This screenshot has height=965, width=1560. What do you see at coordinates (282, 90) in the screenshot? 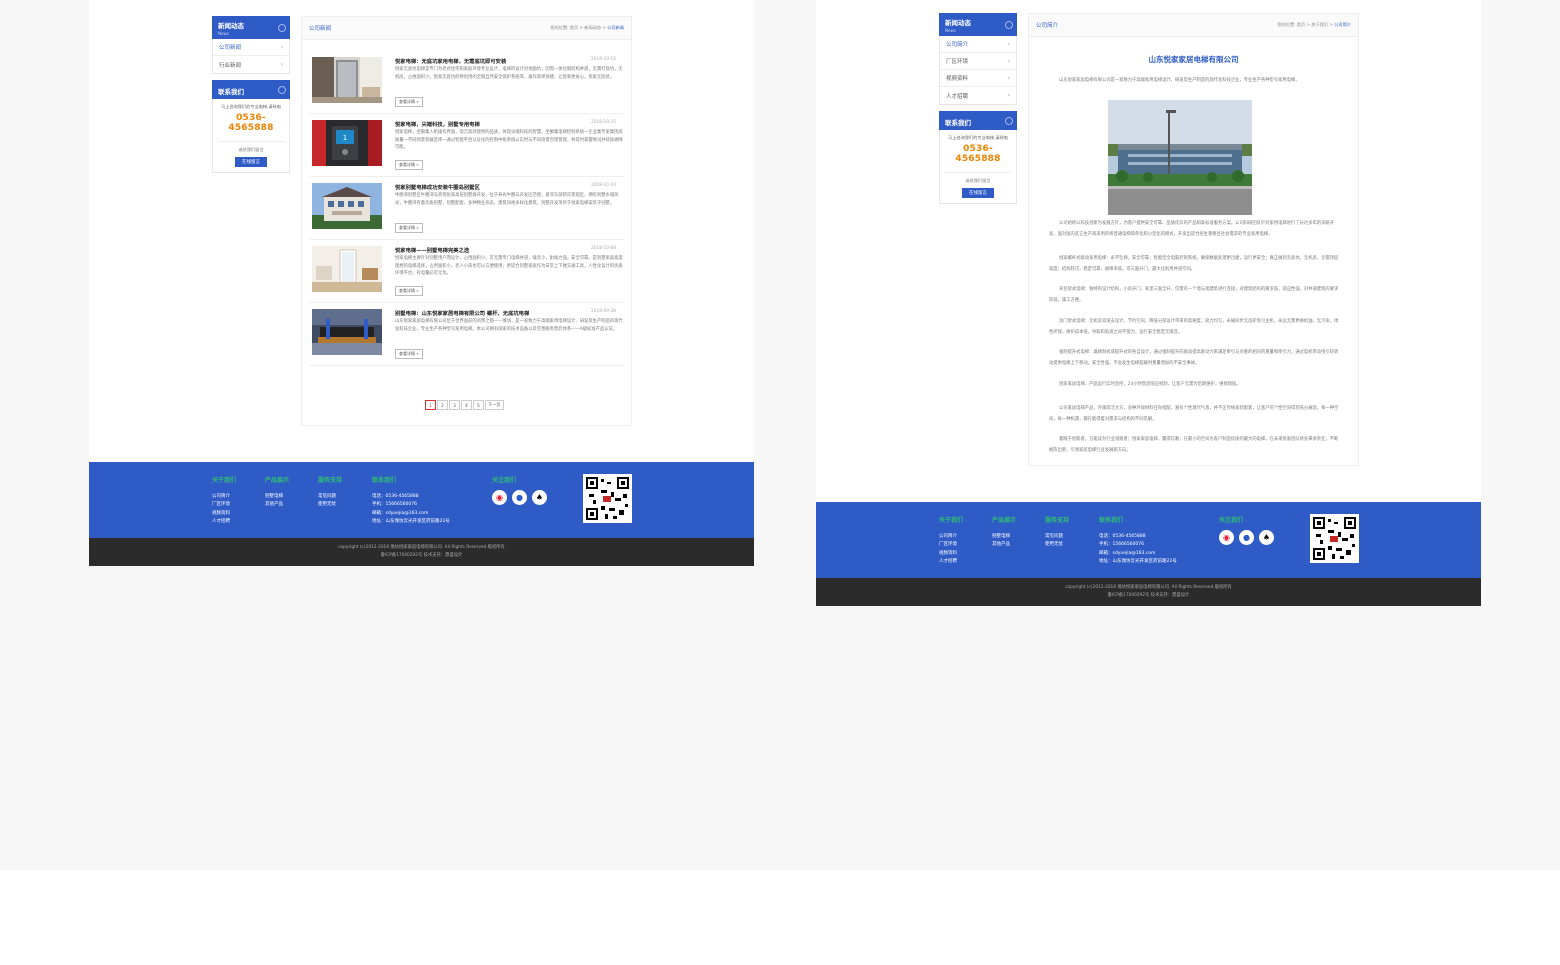
I see `circle-arrow-icon` at bounding box center [282, 90].